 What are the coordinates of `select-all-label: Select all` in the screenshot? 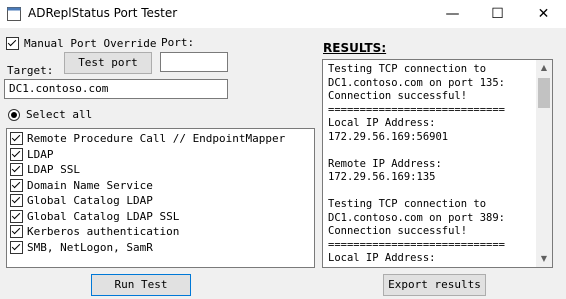 It's located at (59, 114).